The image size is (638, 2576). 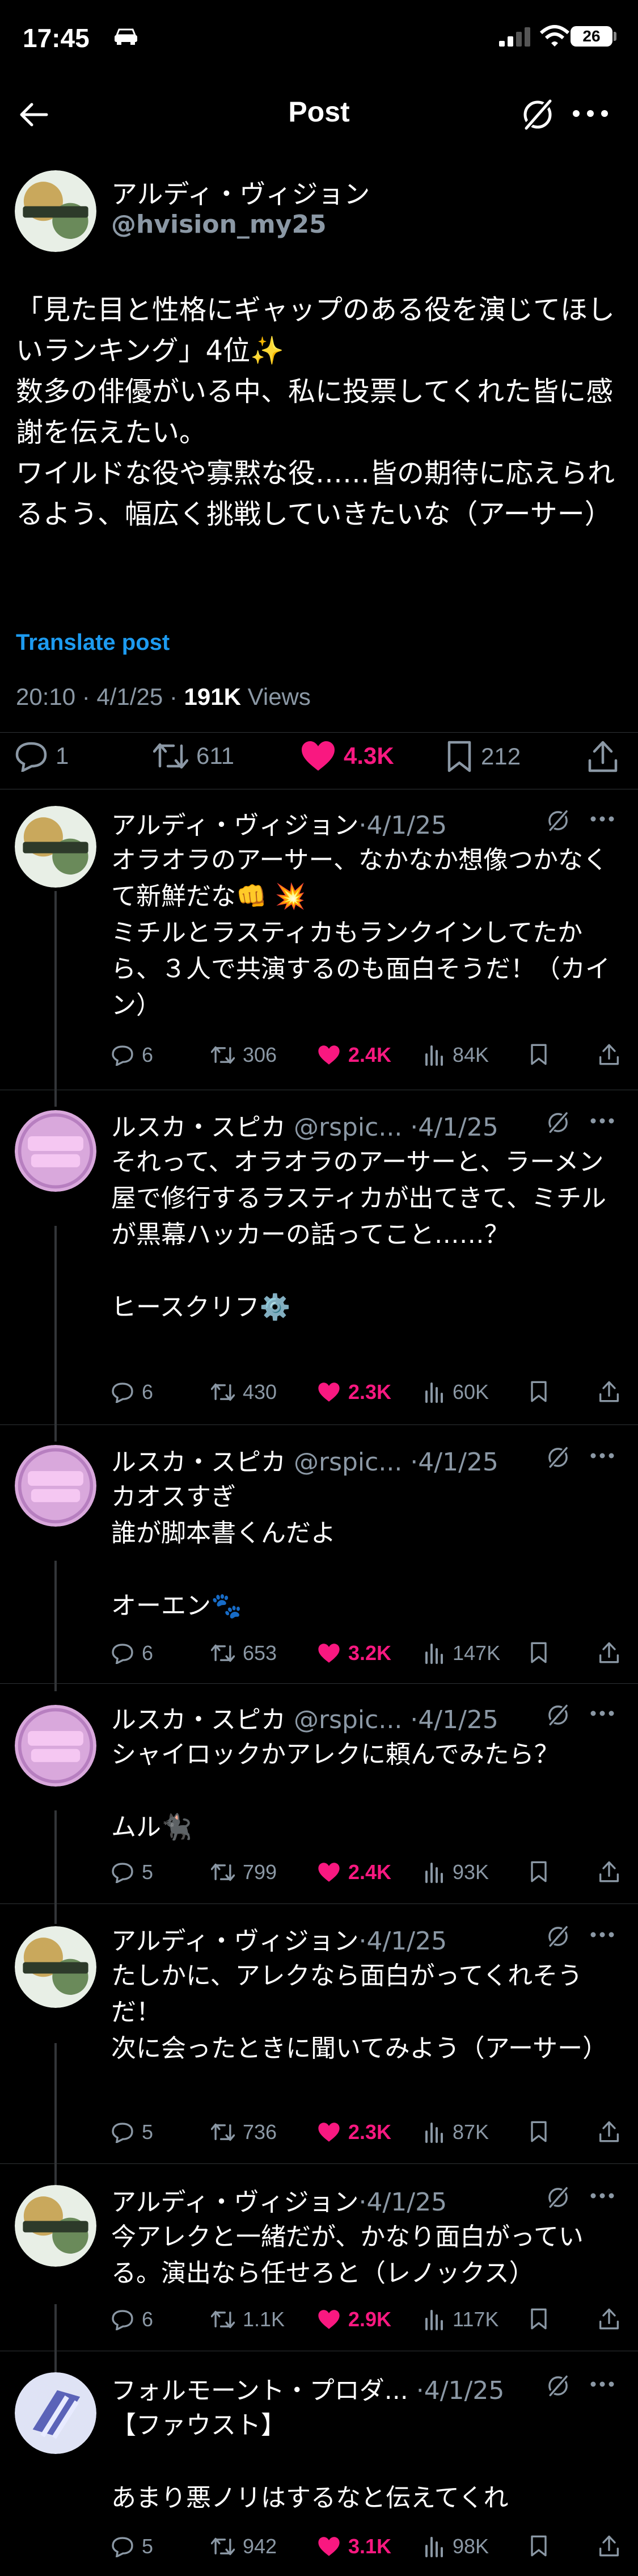 I want to click on reply-action-bar: 5 942 3.1K 98K, so click(x=369, y=2549).